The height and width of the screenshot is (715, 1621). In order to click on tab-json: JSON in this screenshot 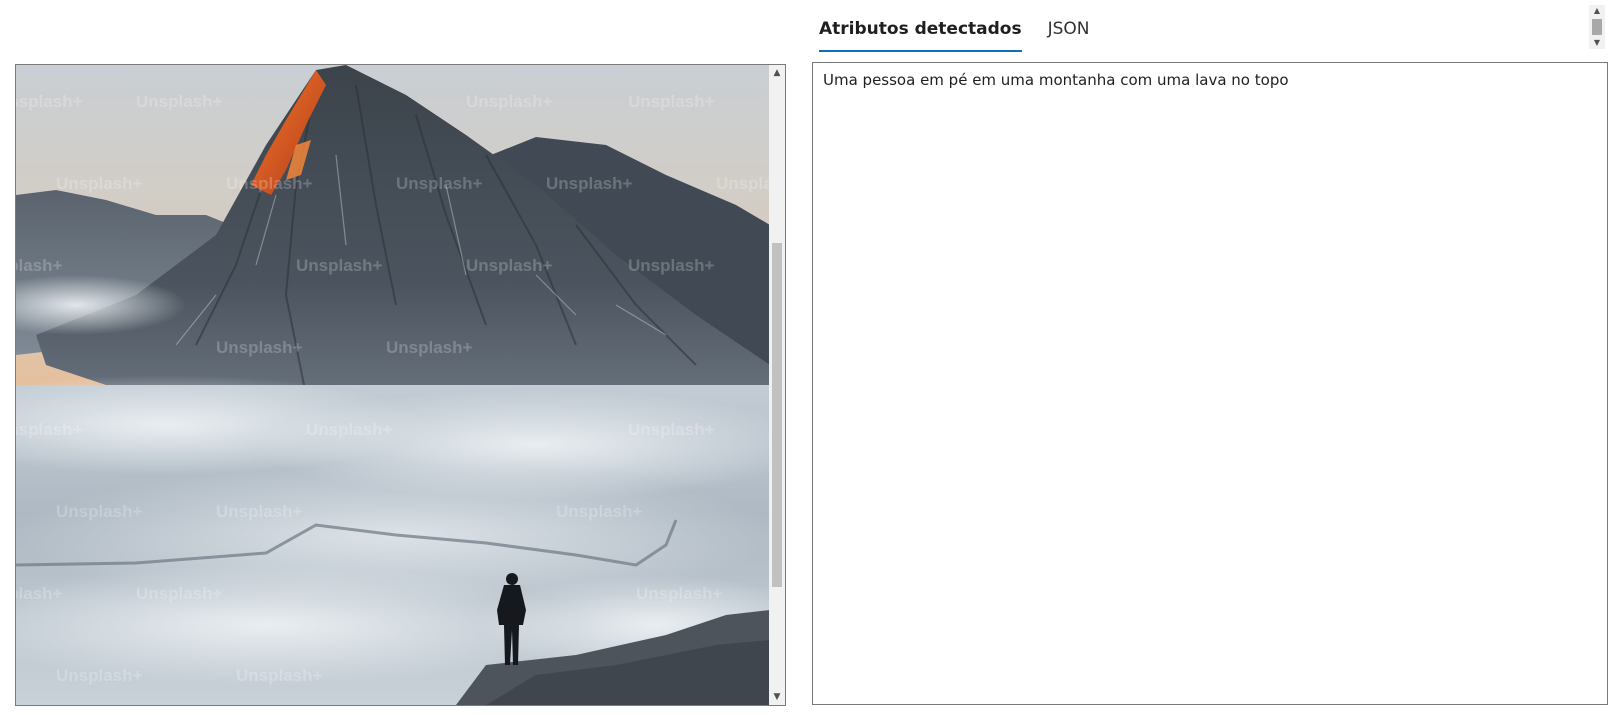, I will do `click(1069, 31)`.